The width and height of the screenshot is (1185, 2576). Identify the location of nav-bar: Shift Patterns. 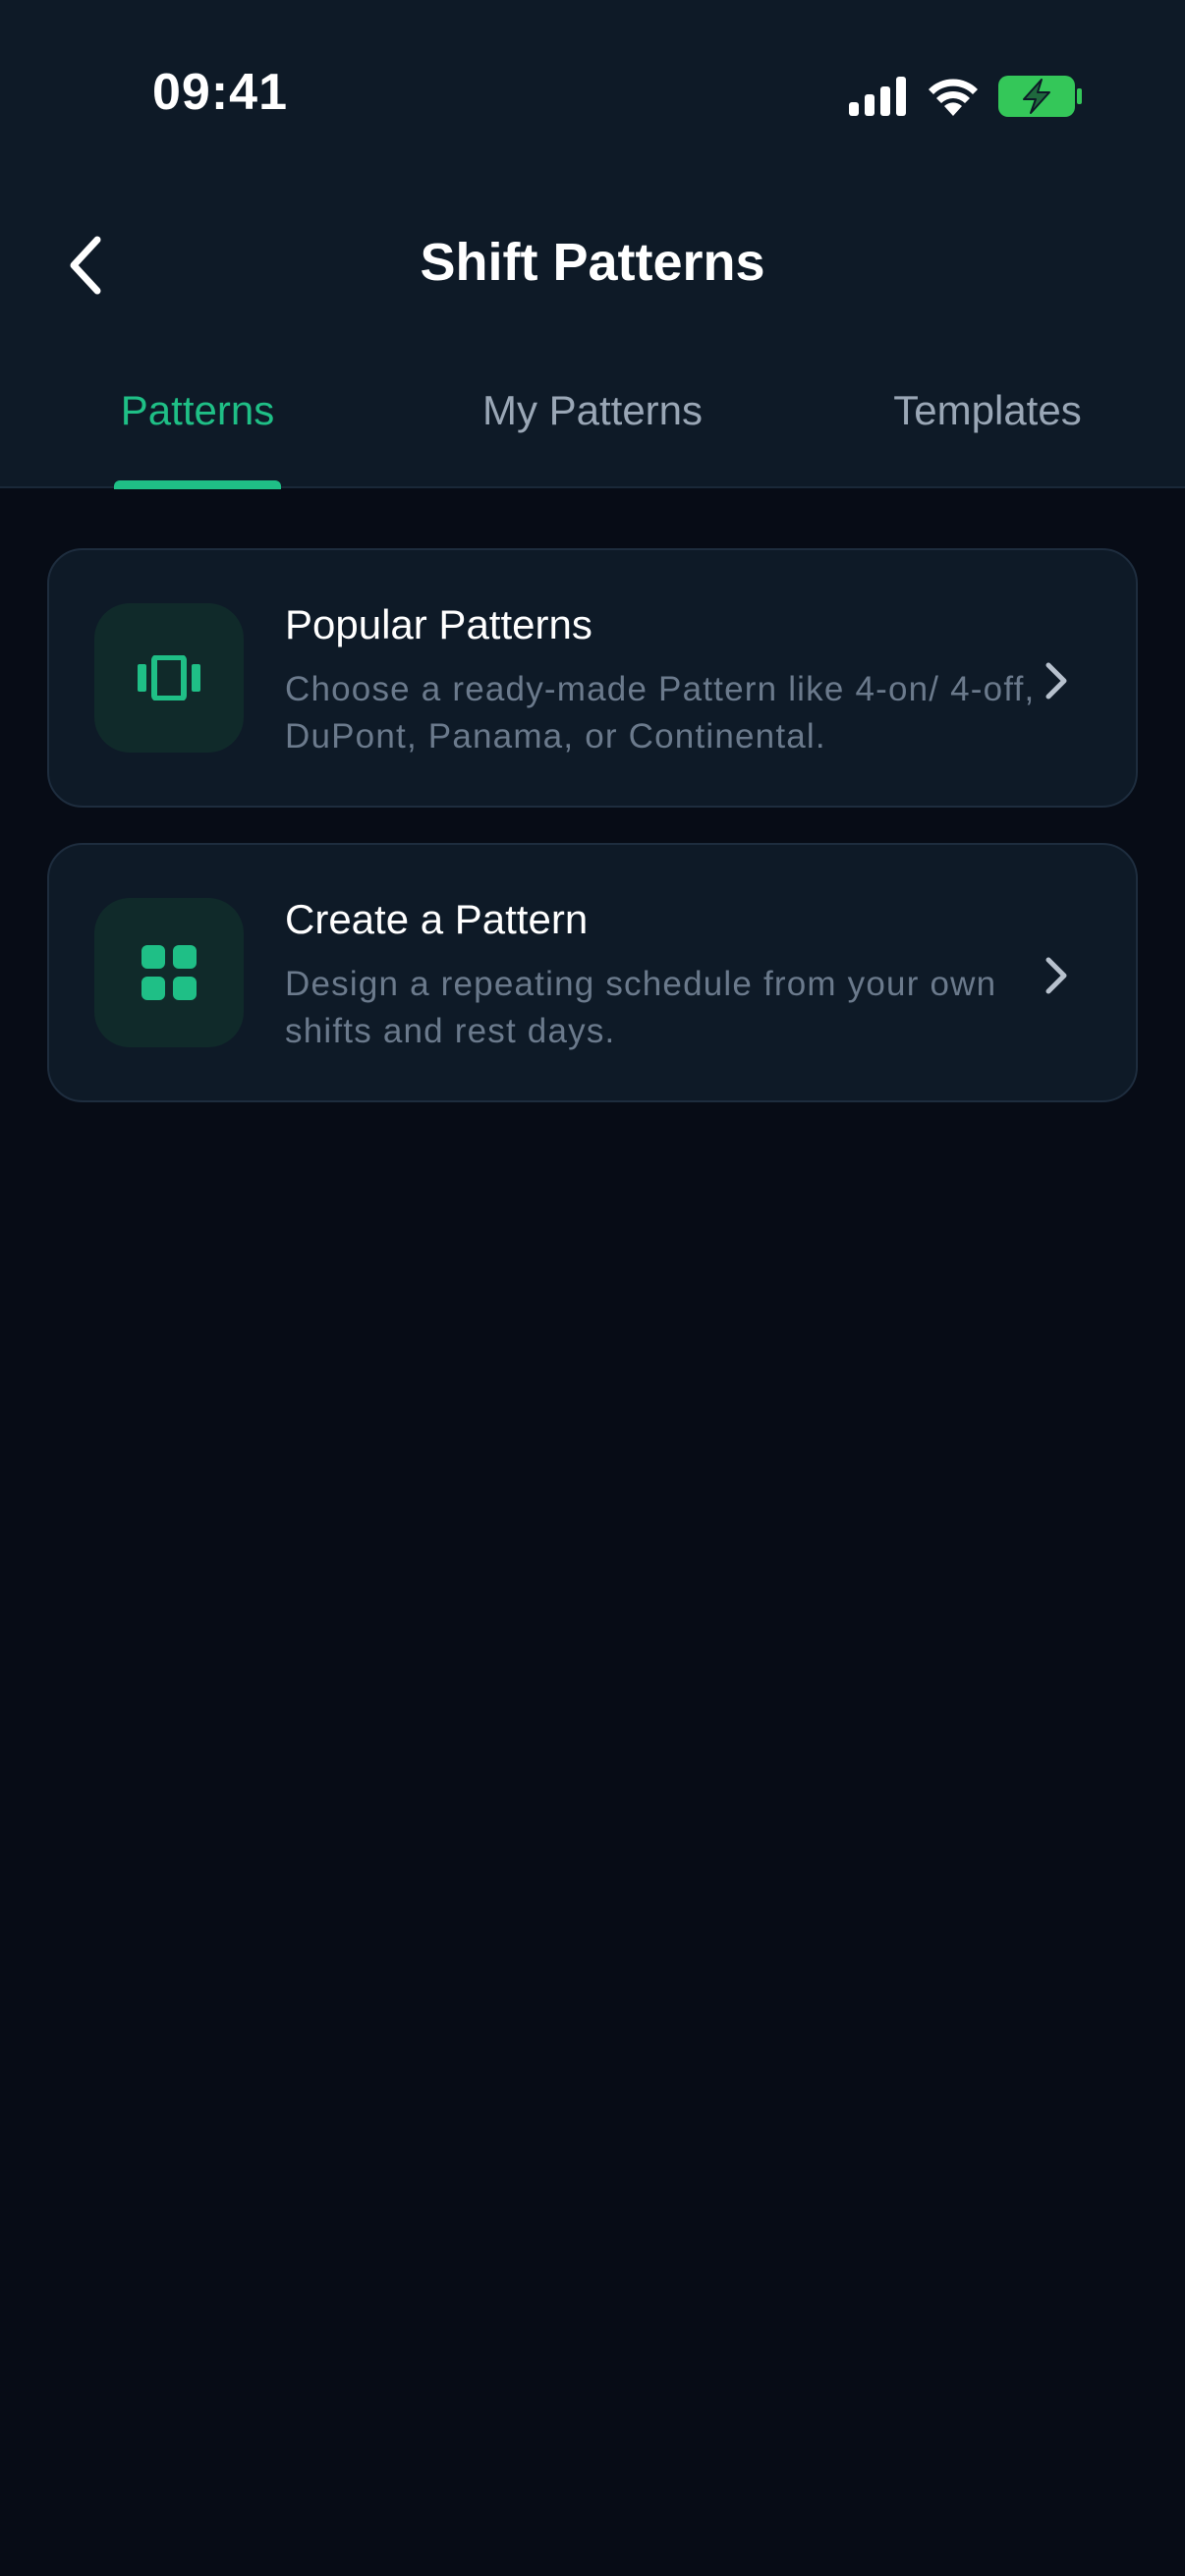
(592, 265).